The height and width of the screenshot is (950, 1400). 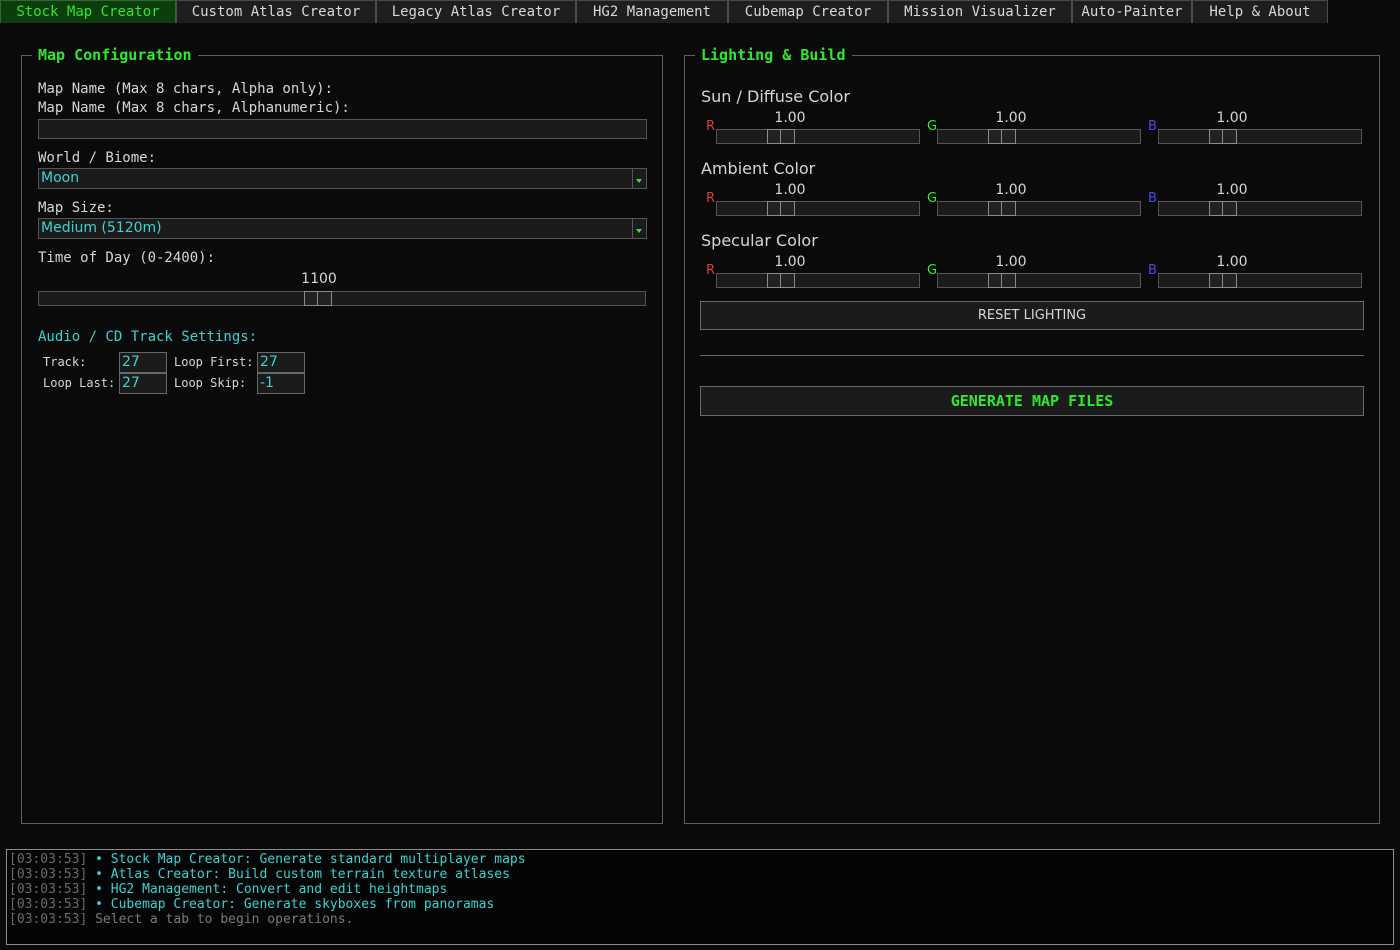 What do you see at coordinates (1232, 262) in the screenshot?
I see `specular-b-value: 1.00` at bounding box center [1232, 262].